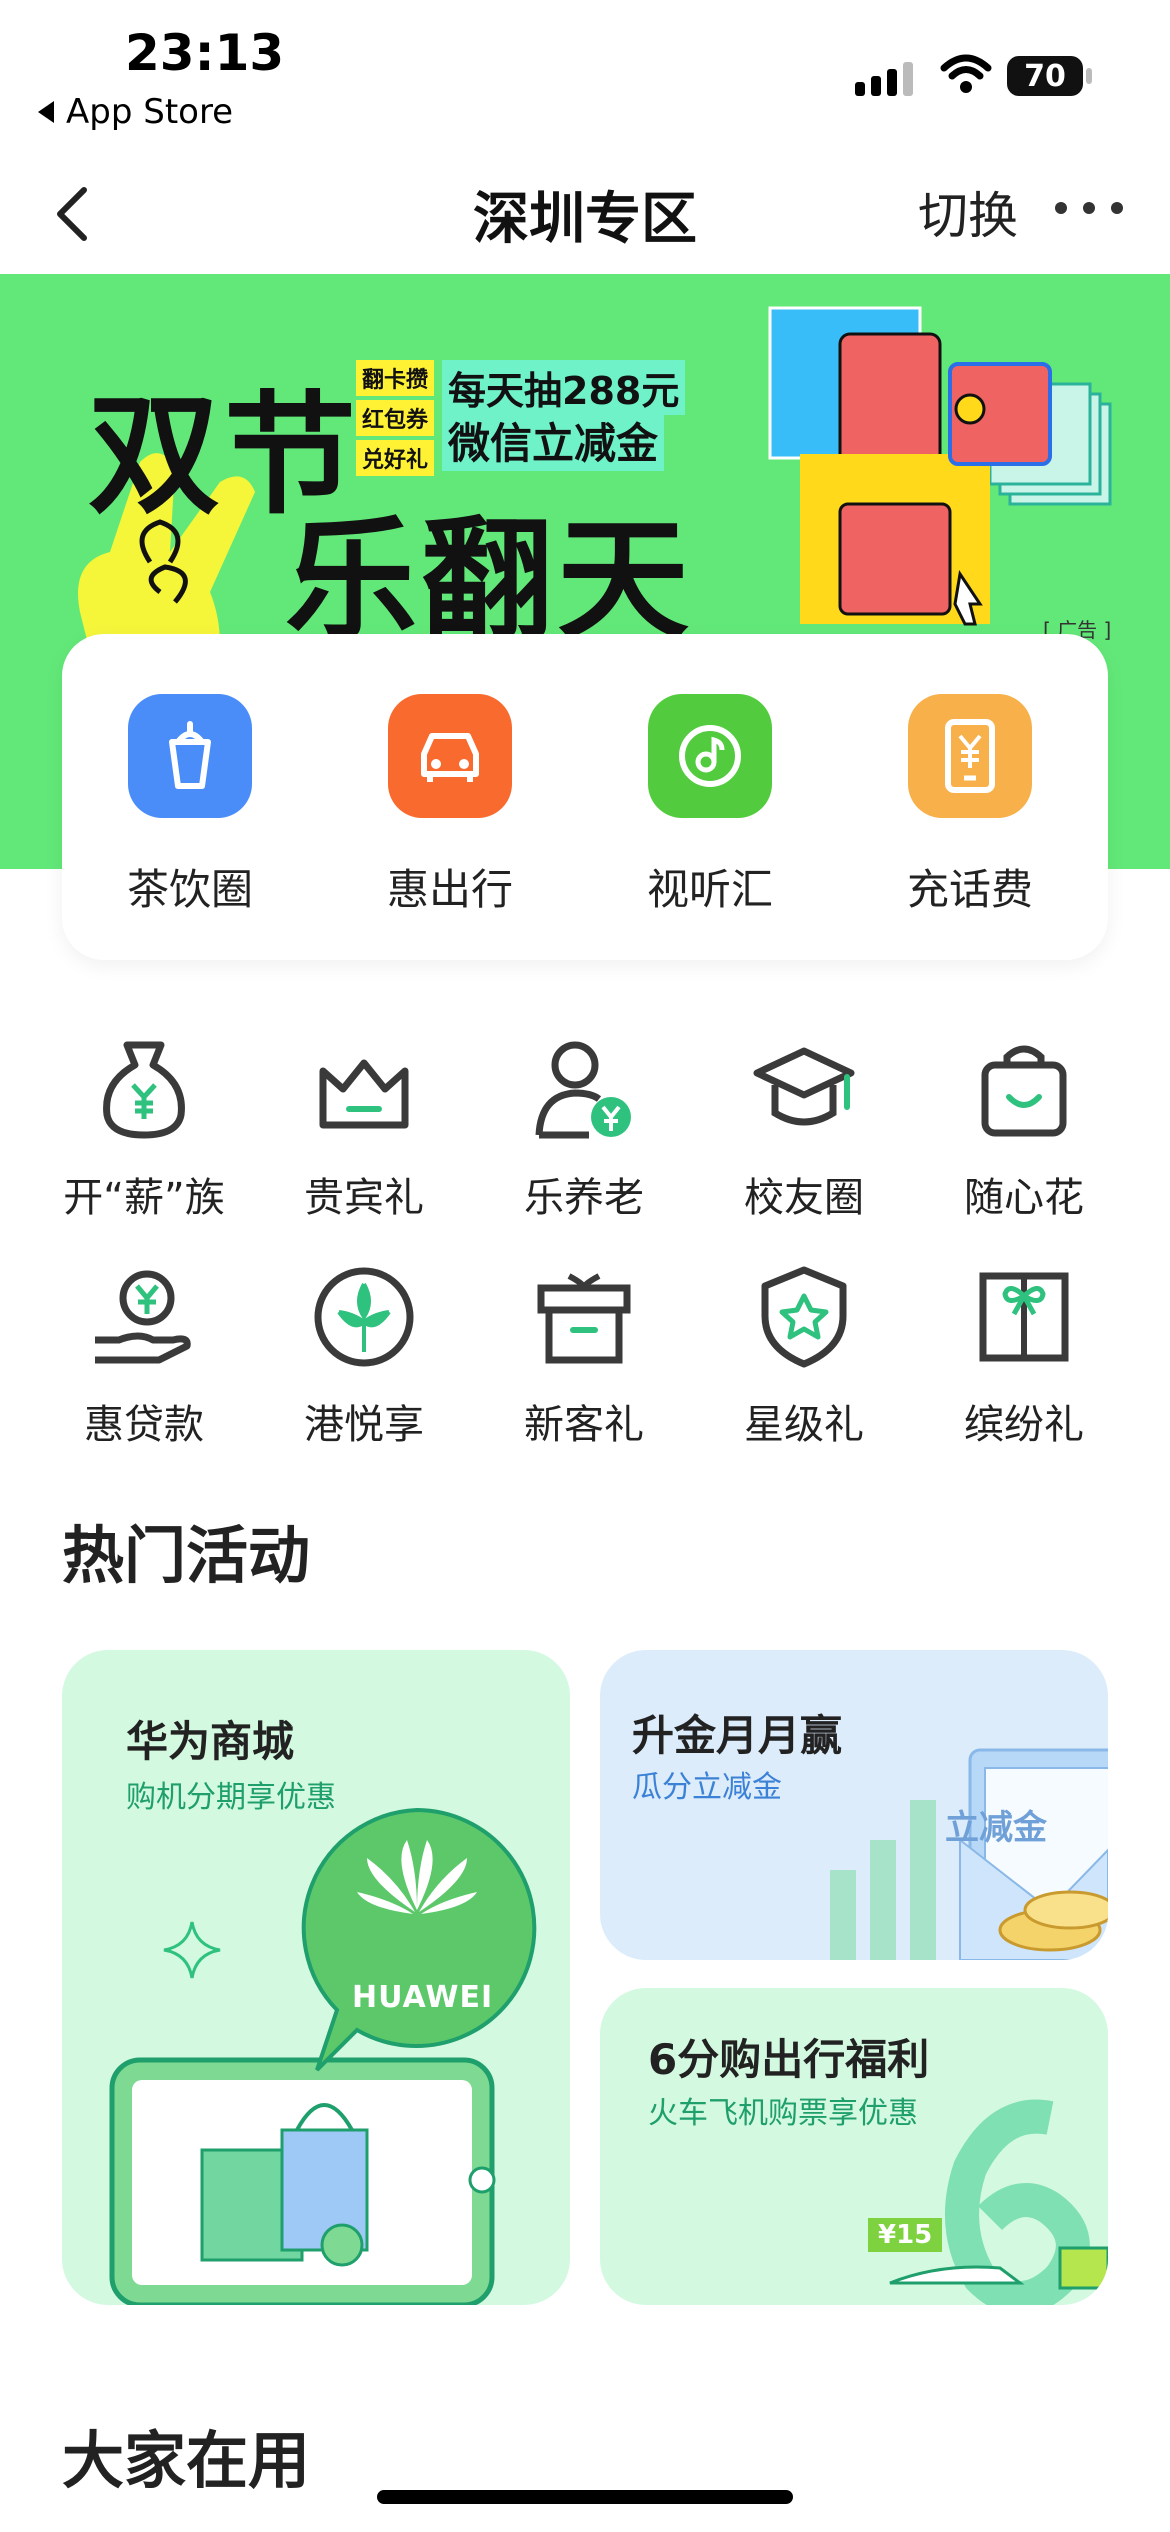 The height and width of the screenshot is (2532, 1170). I want to click on quick-item-topup: 充话费, so click(970, 805).